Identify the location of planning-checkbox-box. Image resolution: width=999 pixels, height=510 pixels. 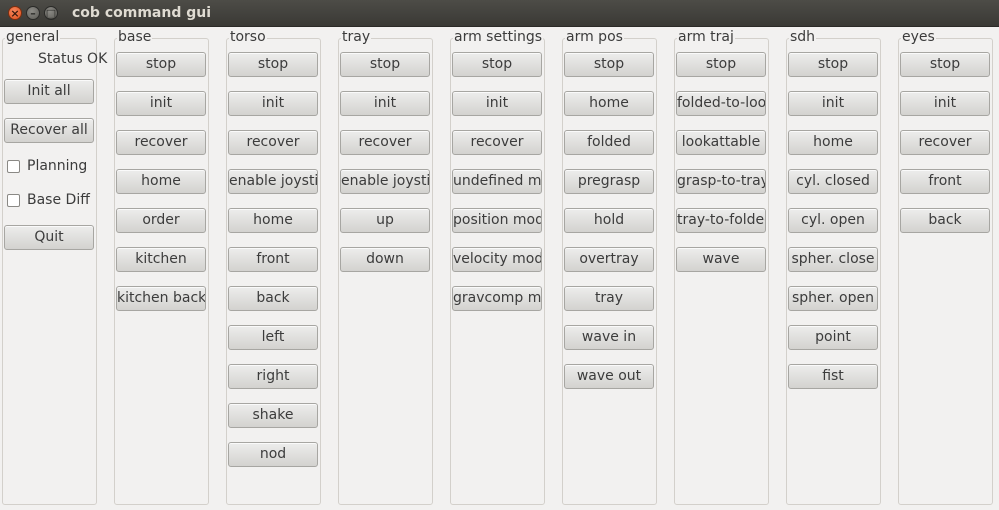
(13, 166).